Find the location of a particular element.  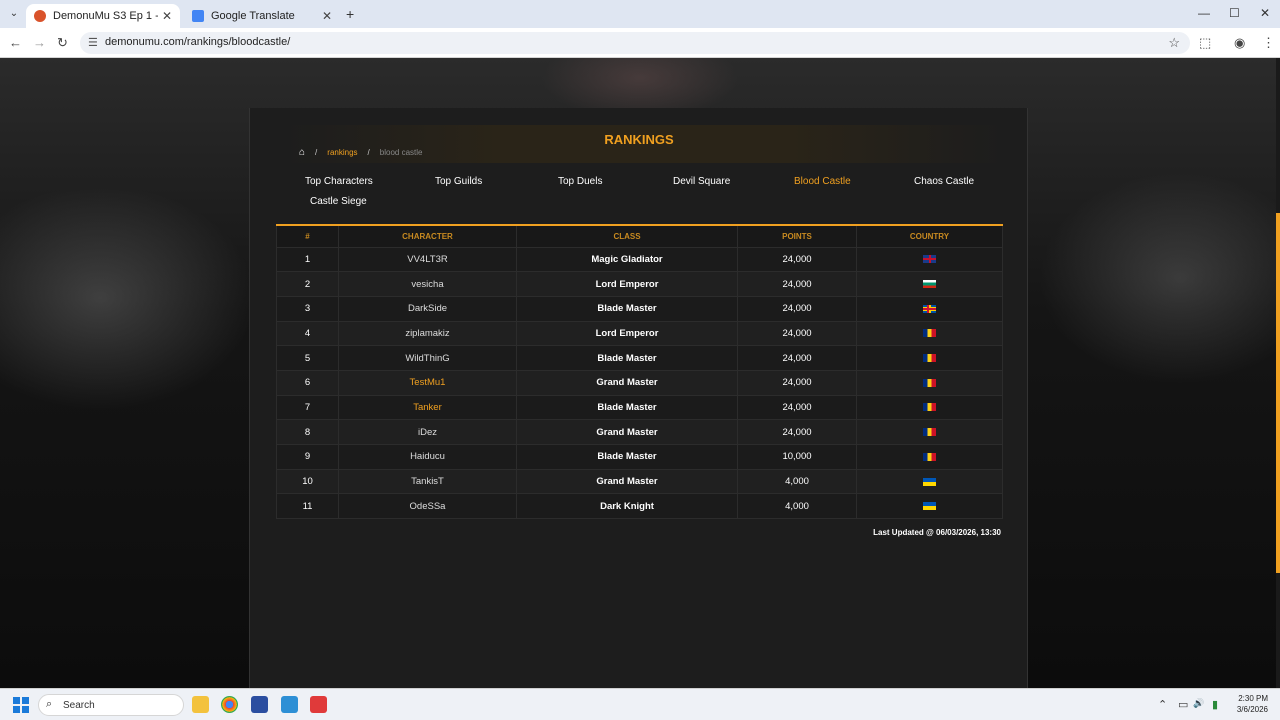

url-text: demonumu.com/rankings/bloodcastle/ is located at coordinates (198, 42).